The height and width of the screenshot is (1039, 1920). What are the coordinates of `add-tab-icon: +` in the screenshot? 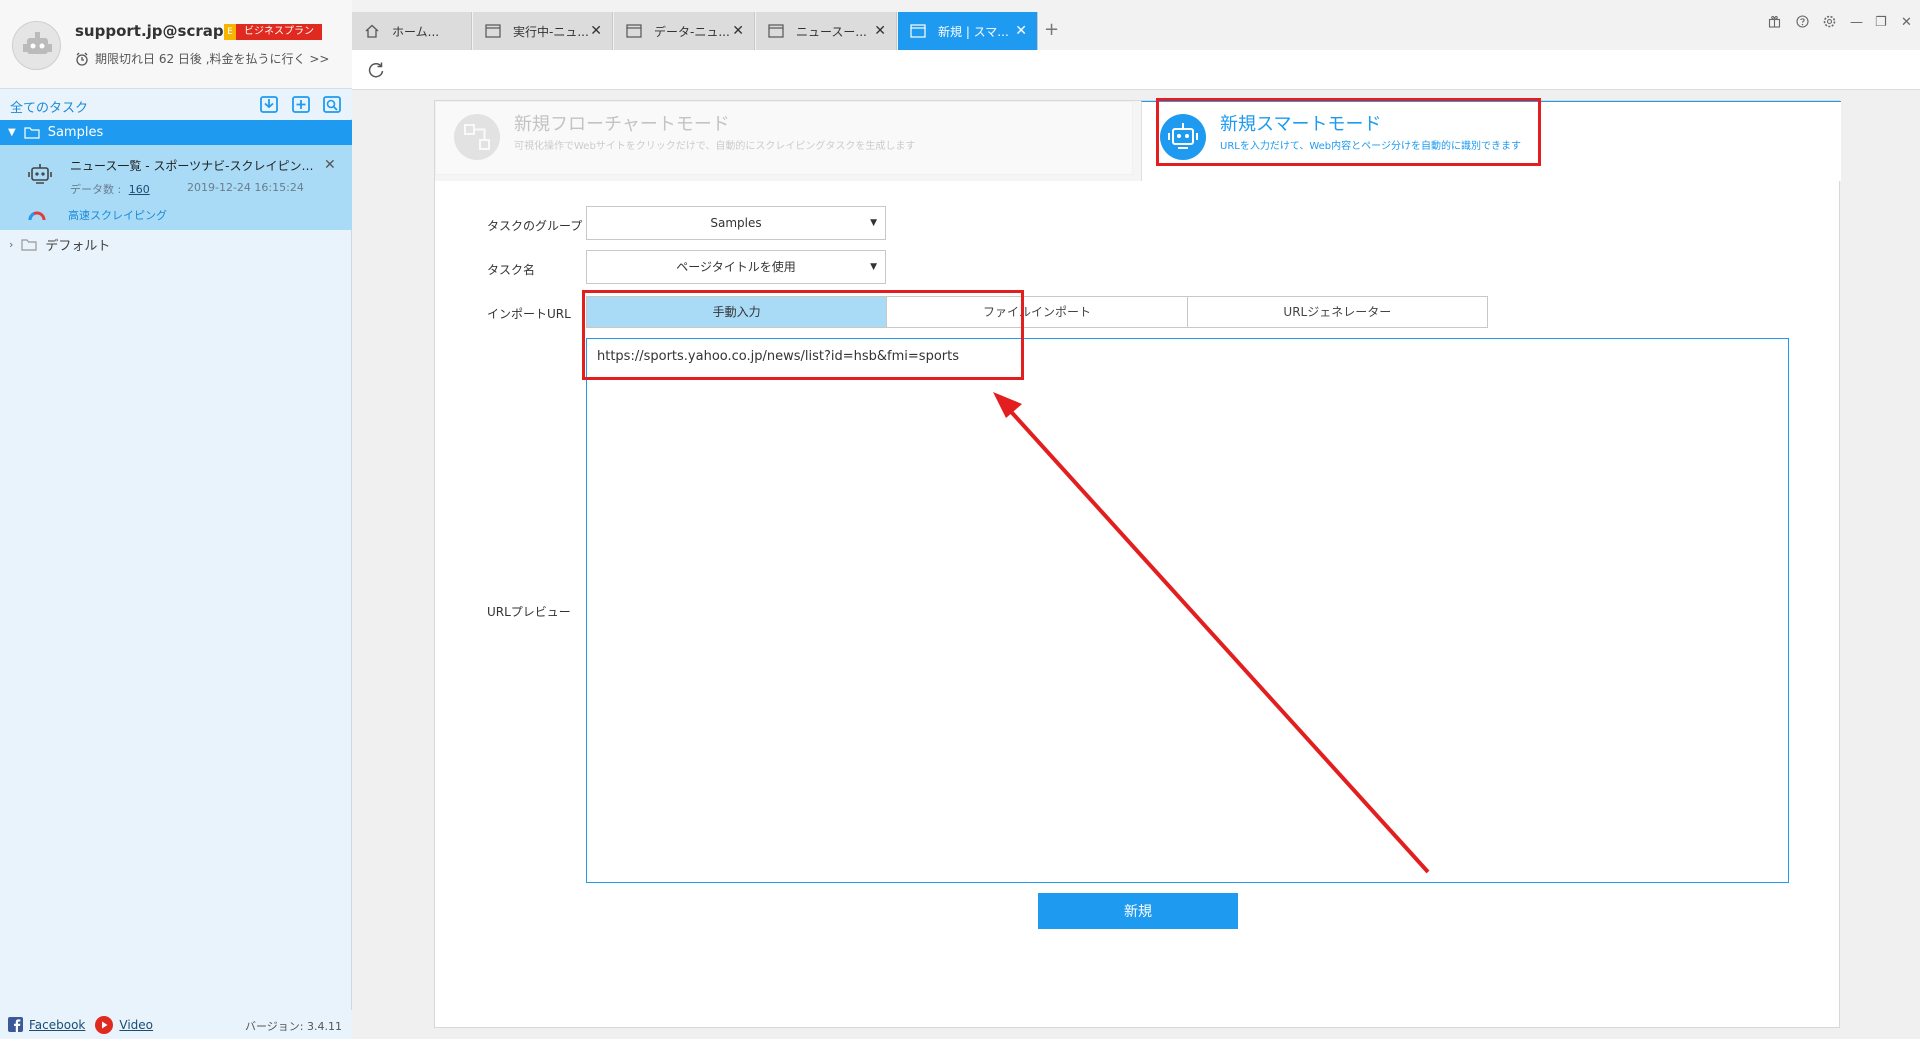 It's located at (1051, 29).